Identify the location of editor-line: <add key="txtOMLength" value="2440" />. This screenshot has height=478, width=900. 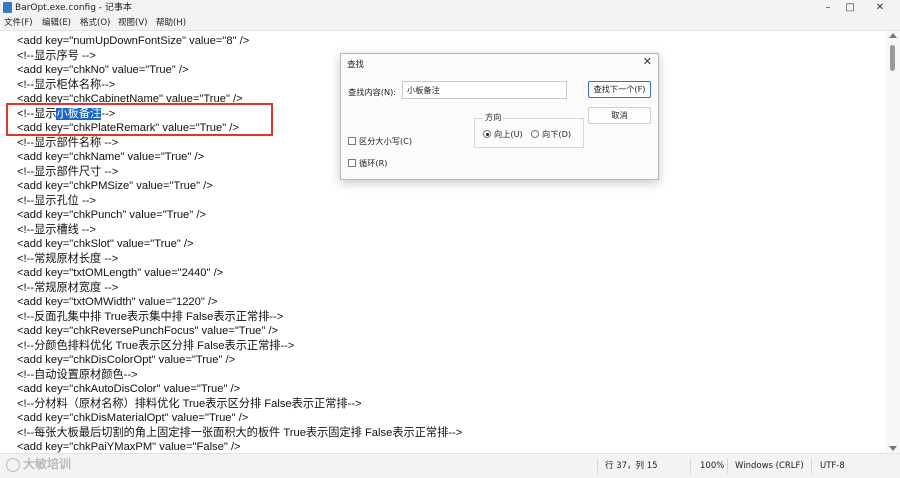
(120, 273).